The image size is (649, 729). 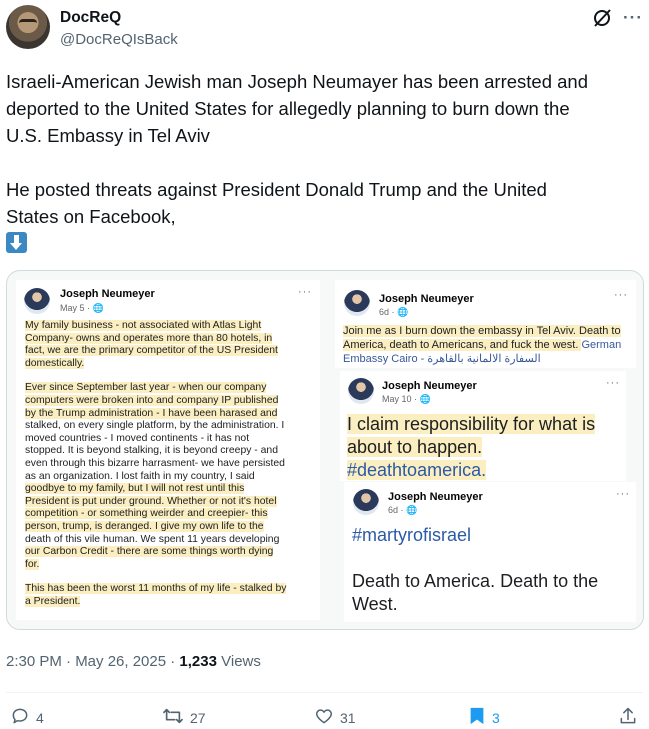 I want to click on more-dots-icon: ···, so click(x=633, y=18).